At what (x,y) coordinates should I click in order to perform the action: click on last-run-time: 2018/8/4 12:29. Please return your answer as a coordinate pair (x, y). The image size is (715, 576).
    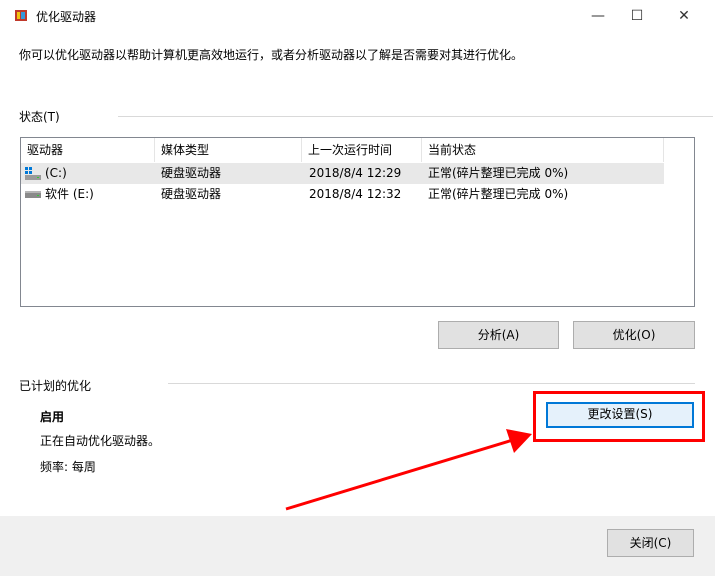
    Looking at the image, I should click on (355, 173).